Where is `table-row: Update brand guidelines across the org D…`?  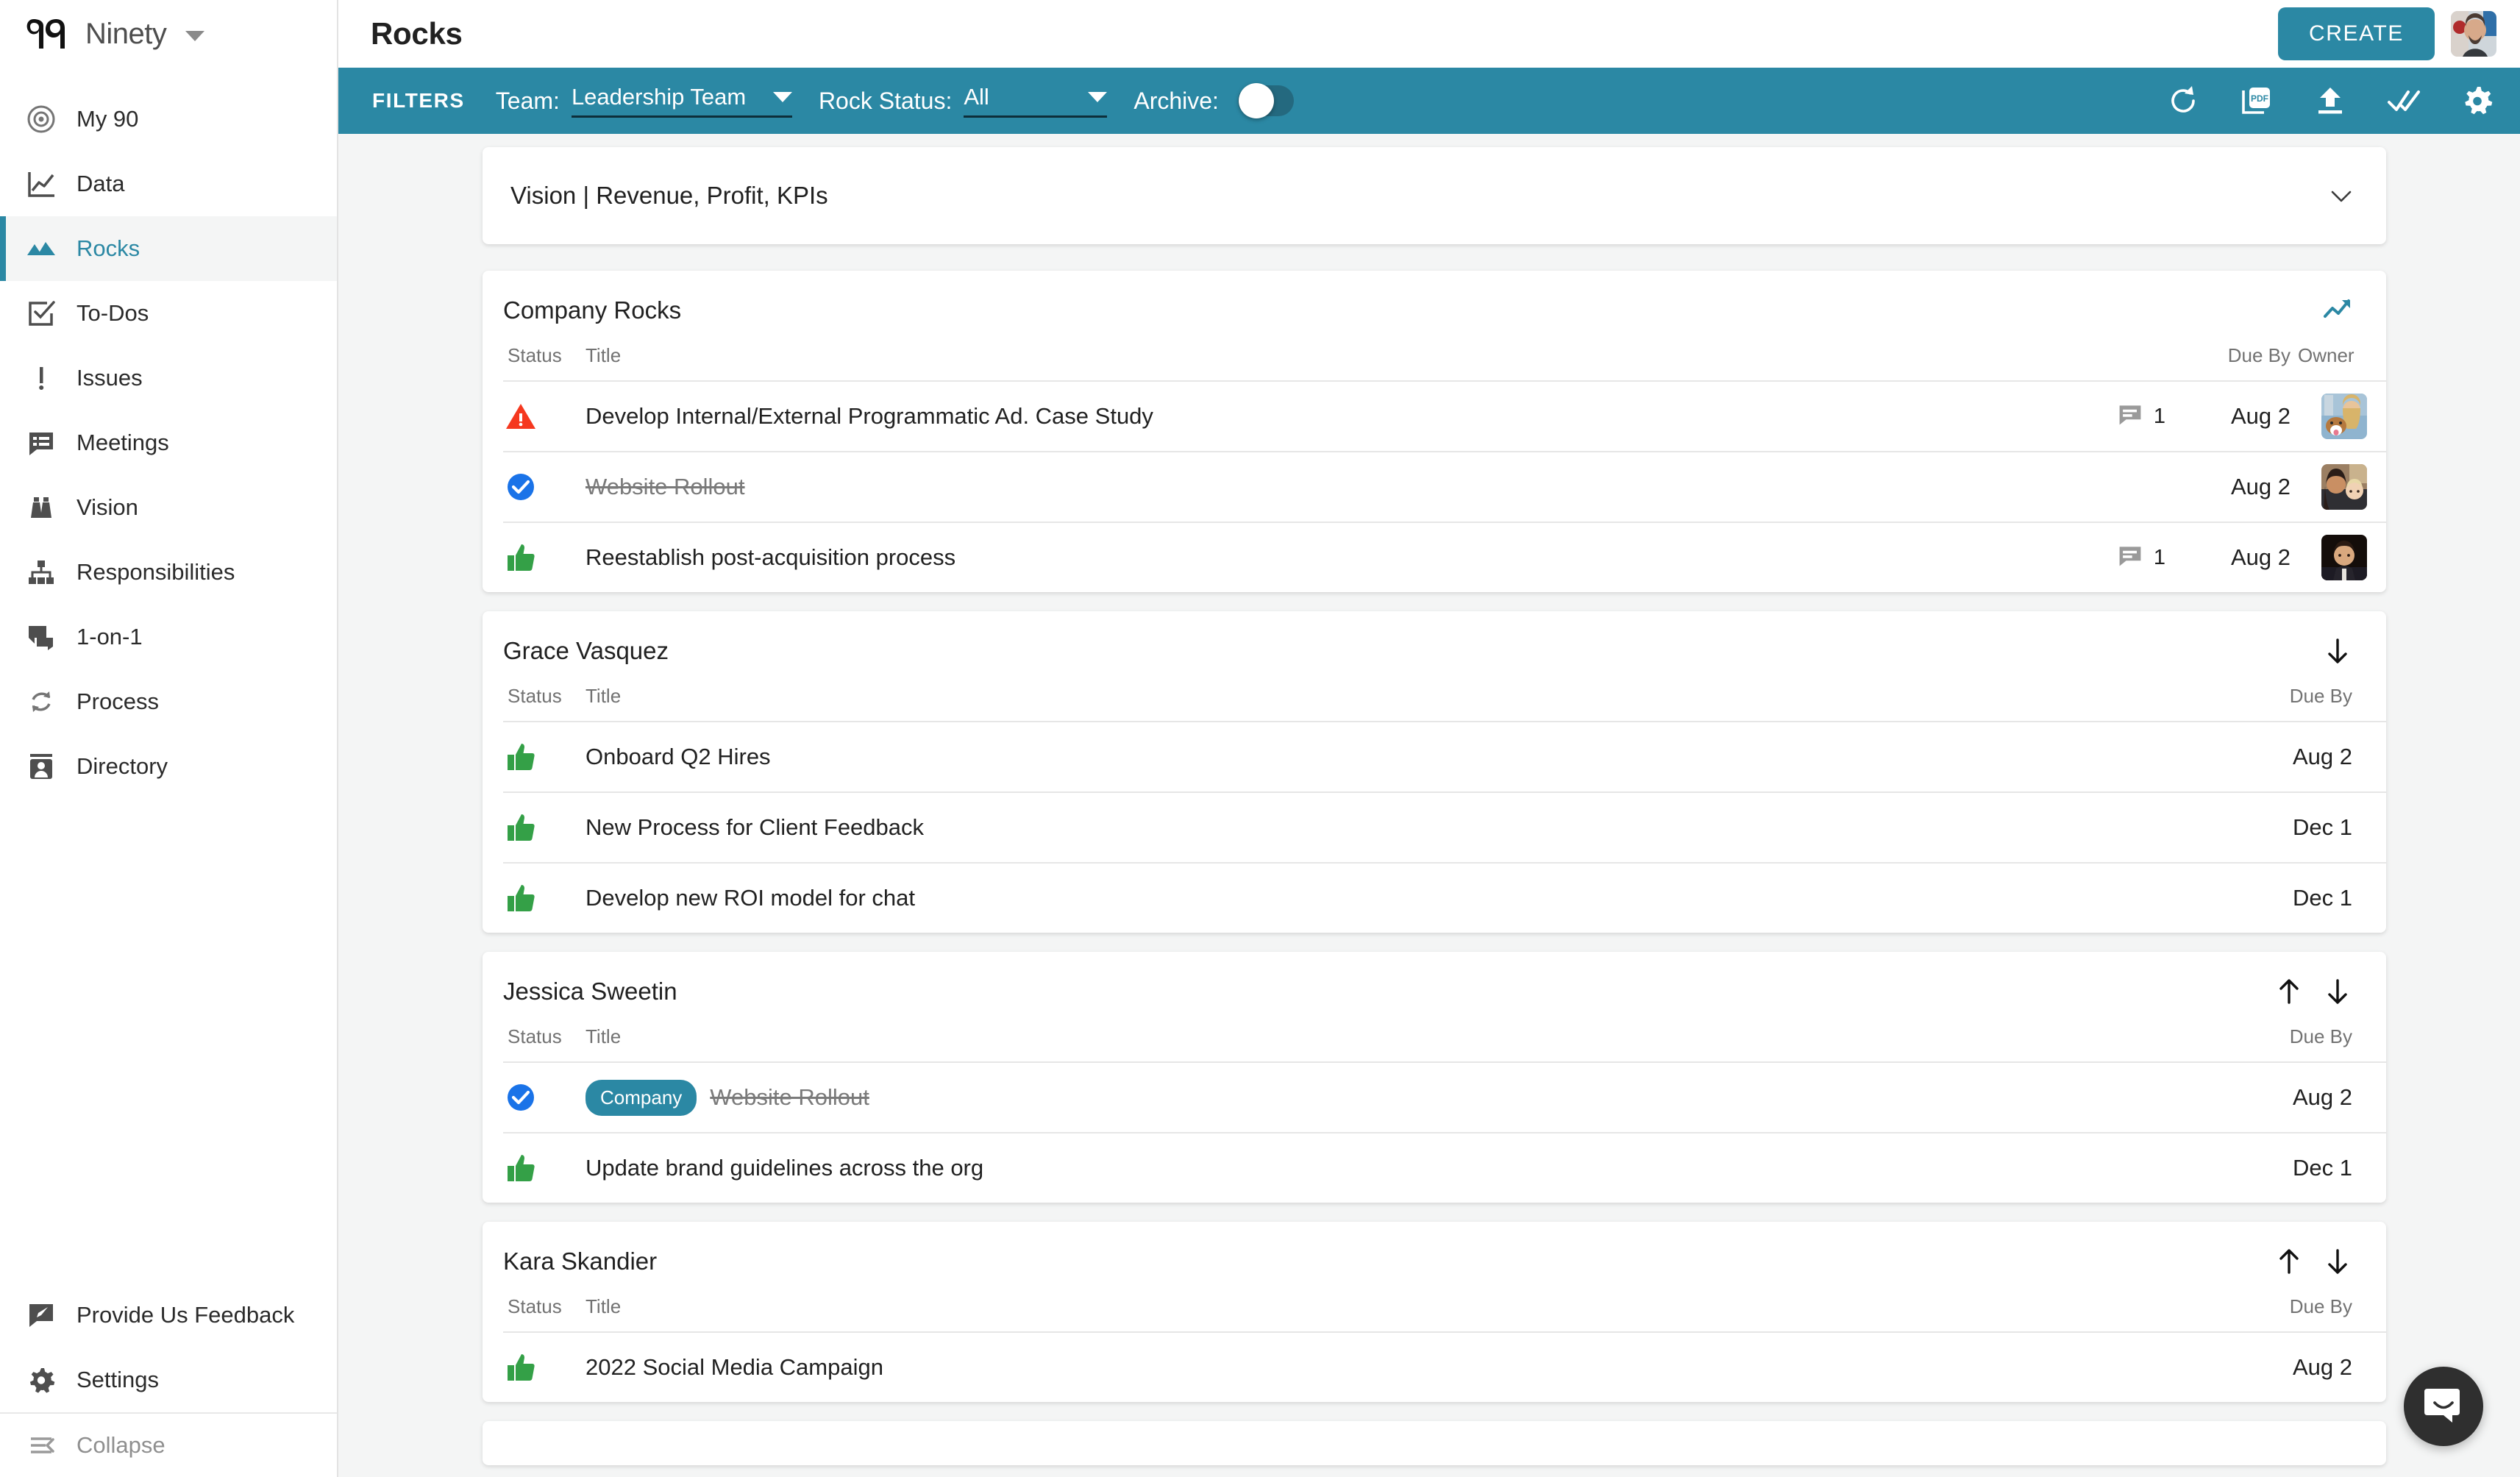 table-row: Update brand guidelines across the org D… is located at coordinates (1445, 1167).